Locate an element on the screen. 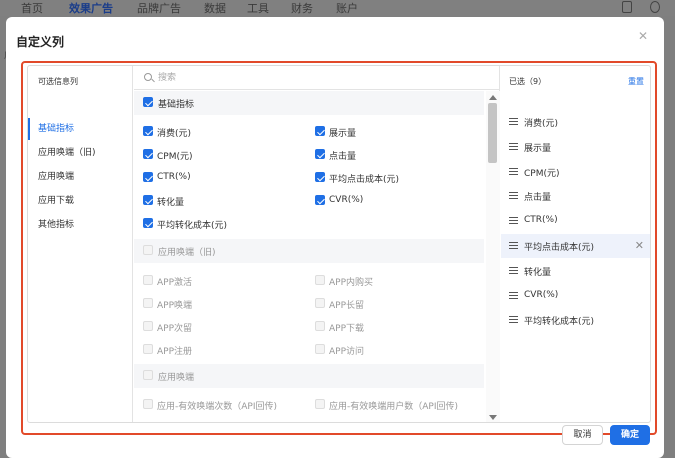 This screenshot has height=458, width=675. selected-label: CVR(%) is located at coordinates (541, 295).